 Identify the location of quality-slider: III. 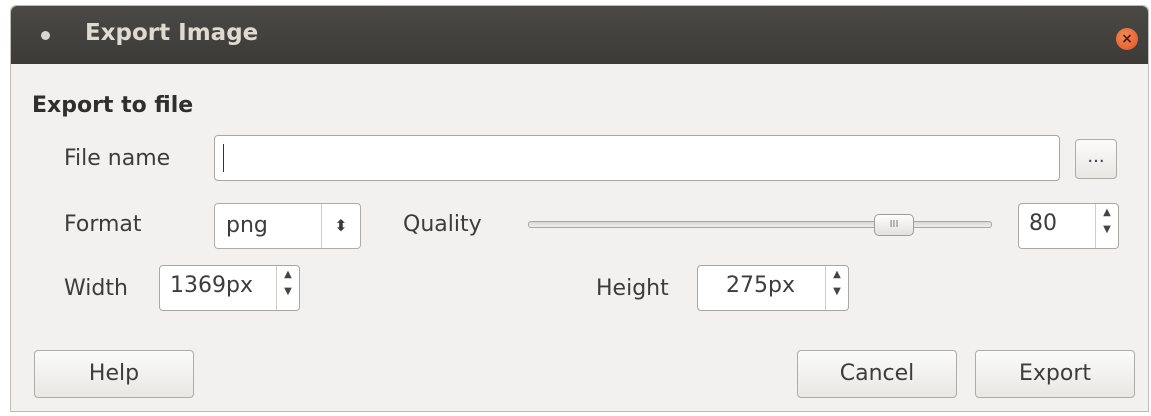
(760, 225).